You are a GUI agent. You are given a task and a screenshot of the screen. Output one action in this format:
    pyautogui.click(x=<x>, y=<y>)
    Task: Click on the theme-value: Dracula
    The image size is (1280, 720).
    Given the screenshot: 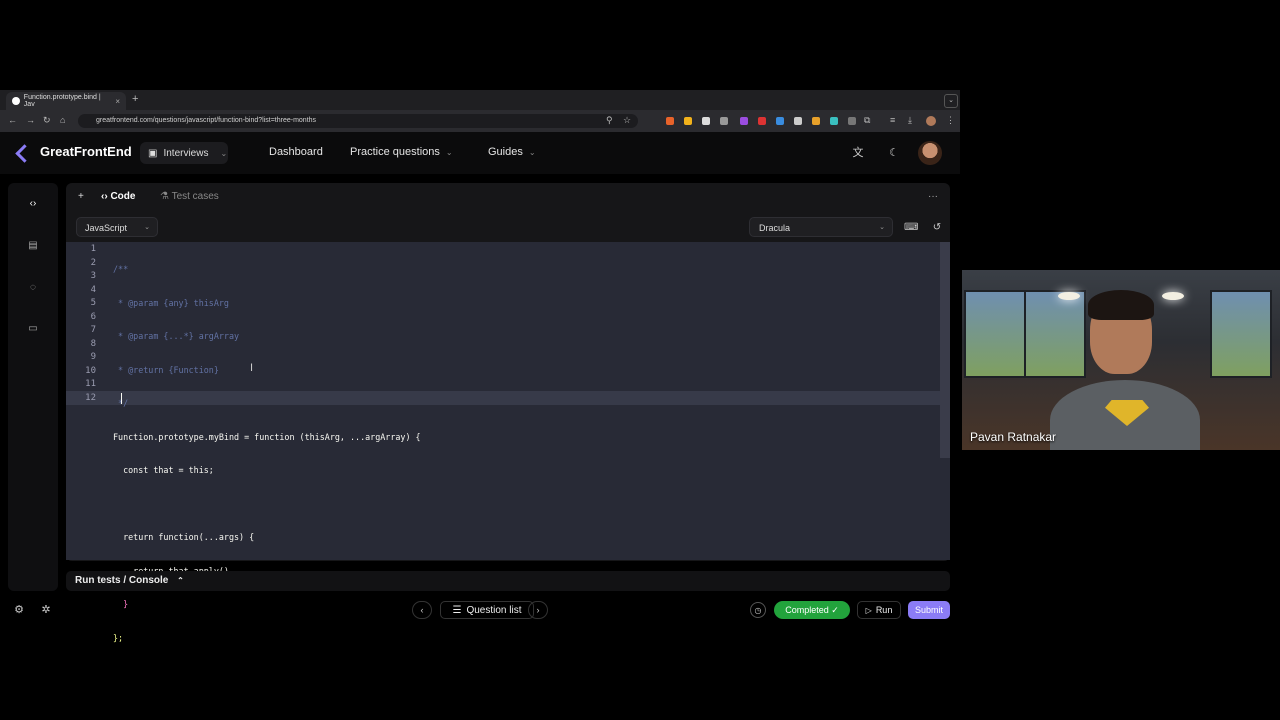 What is the action you would take?
    pyautogui.click(x=775, y=228)
    